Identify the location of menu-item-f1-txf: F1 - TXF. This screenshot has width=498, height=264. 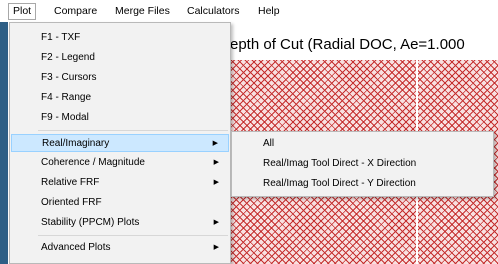
(120, 38).